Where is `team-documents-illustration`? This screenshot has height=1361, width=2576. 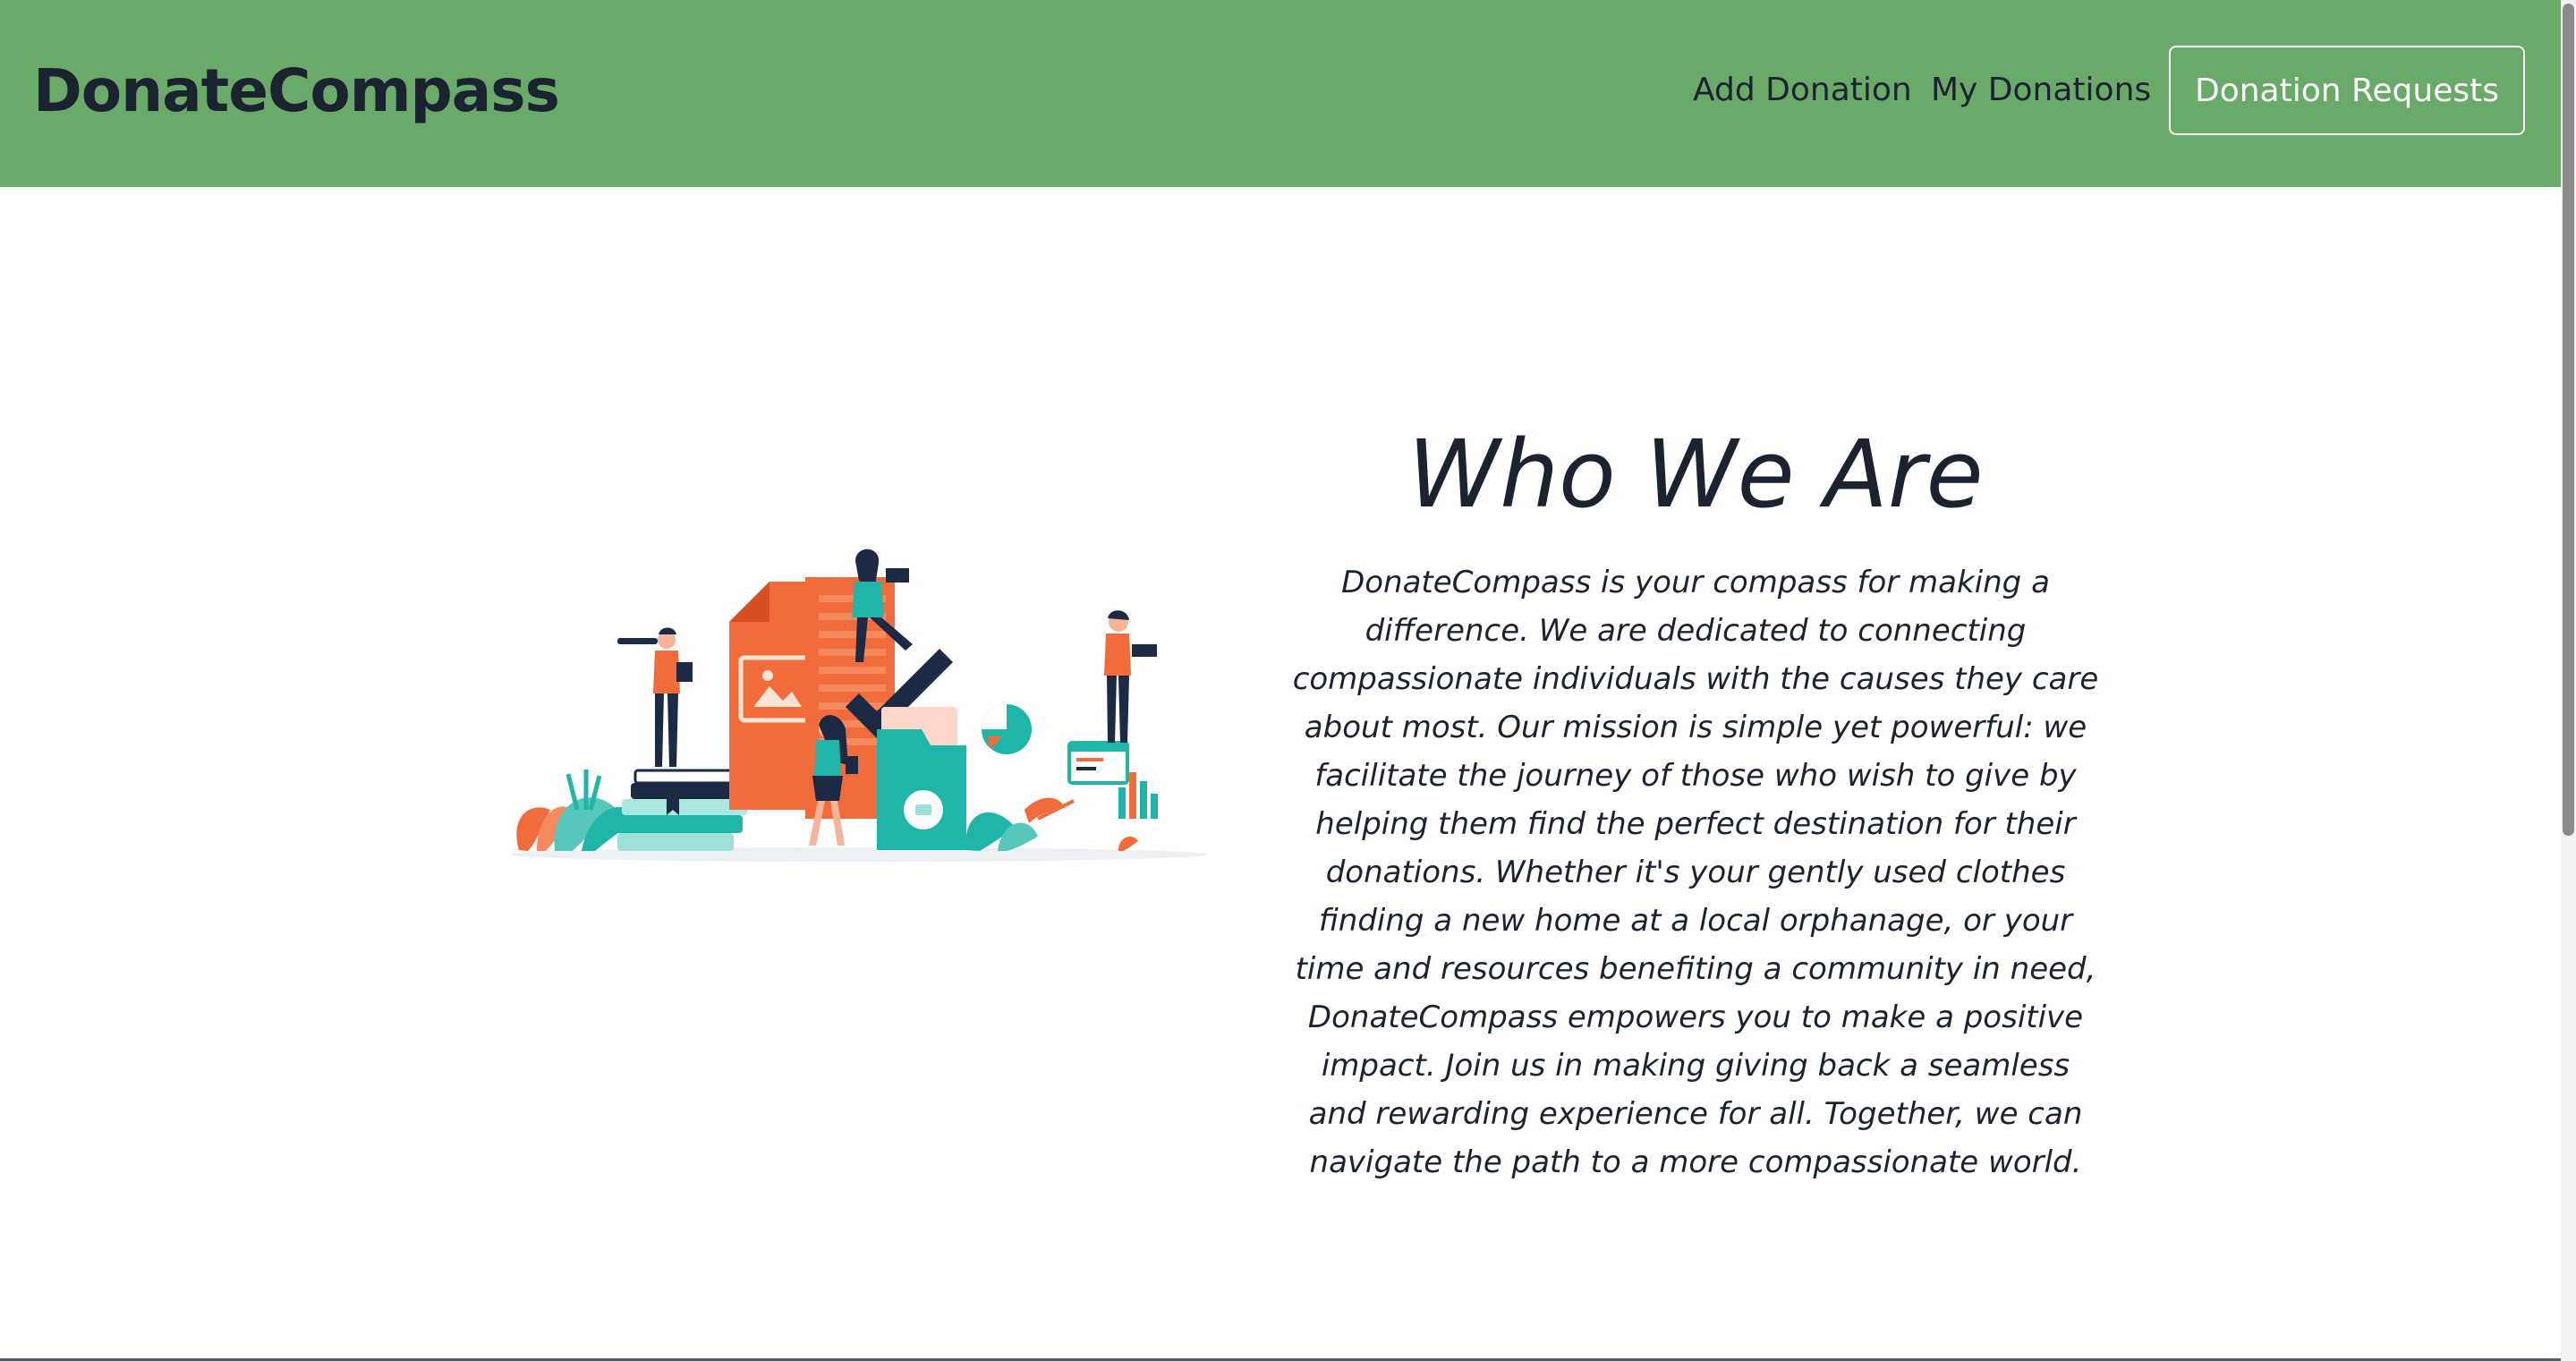 team-documents-illustration is located at coordinates (859, 705).